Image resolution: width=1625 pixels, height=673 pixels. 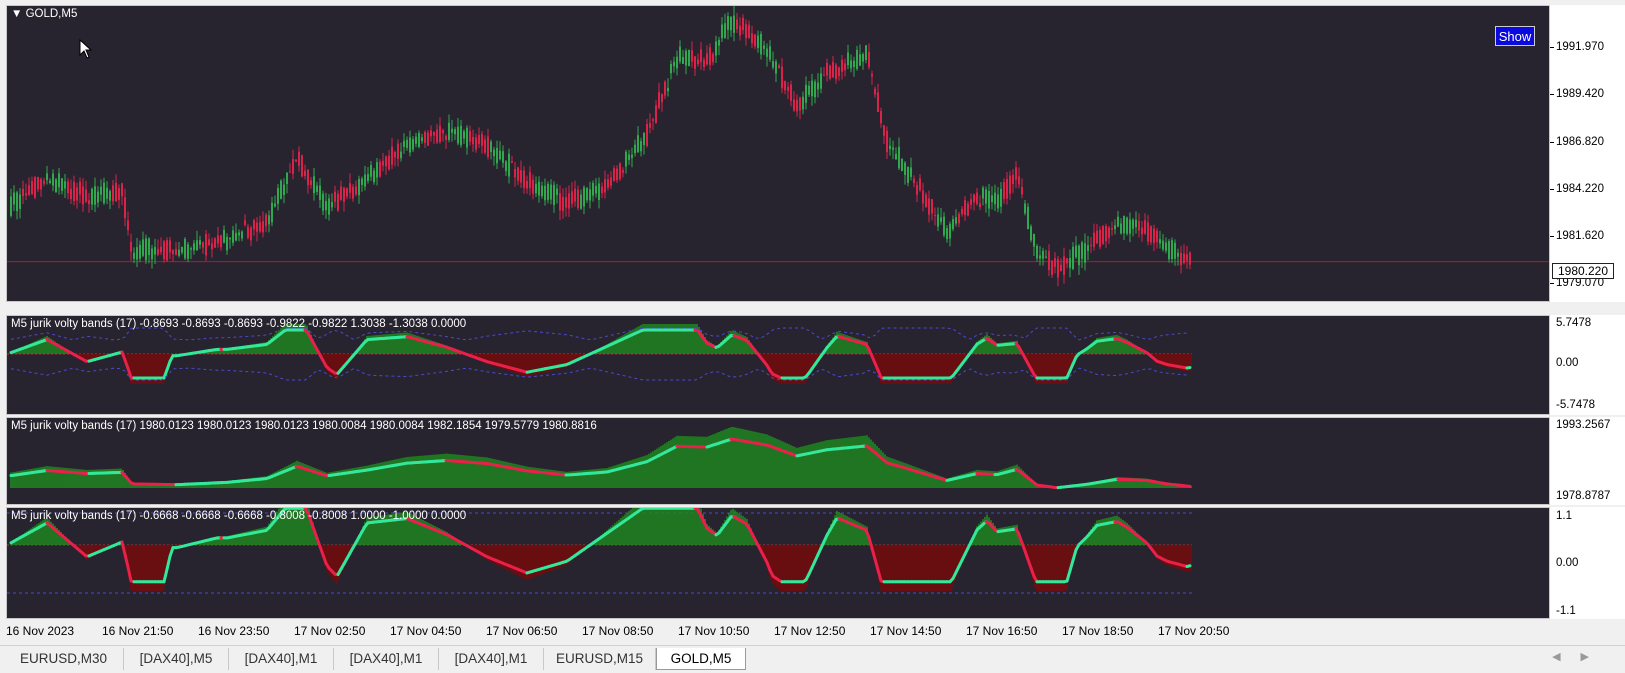 I want to click on indicator-1-scale: 5.7478 0.00 -5.7478, so click(x=1587, y=365).